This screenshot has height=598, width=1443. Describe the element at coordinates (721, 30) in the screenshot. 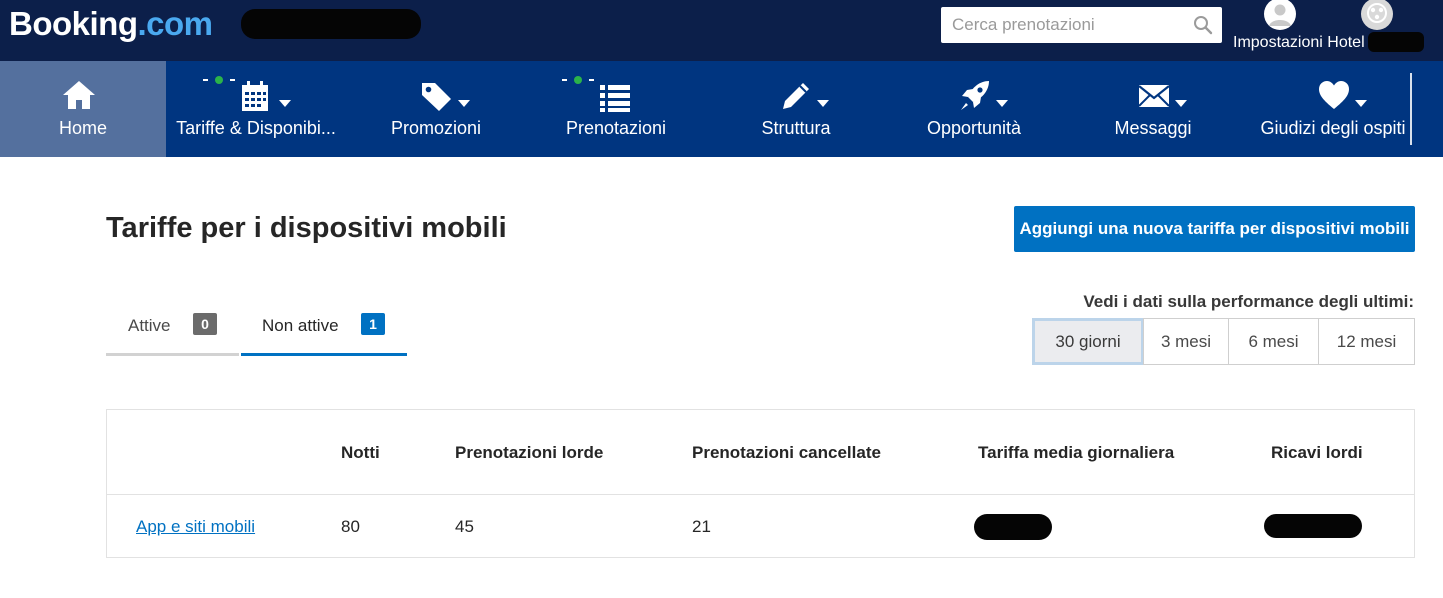

I see `top-bar: Booking.com Impostazioni Hotel` at that location.